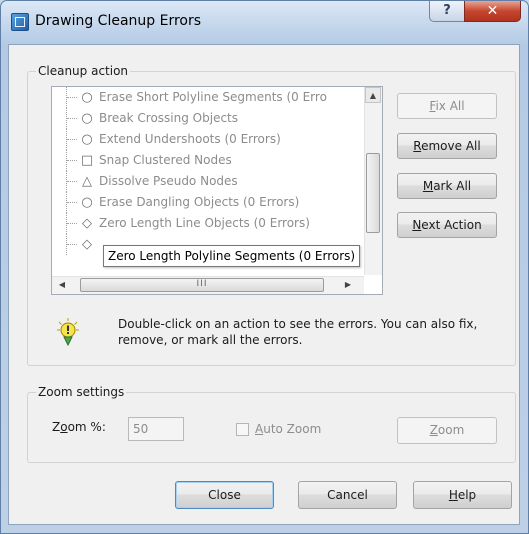 Image resolution: width=529 pixels, height=534 pixels. Describe the element at coordinates (199, 202) in the screenshot. I see `list-item-label: Erase Dangling Objects (0 Errors)` at that location.